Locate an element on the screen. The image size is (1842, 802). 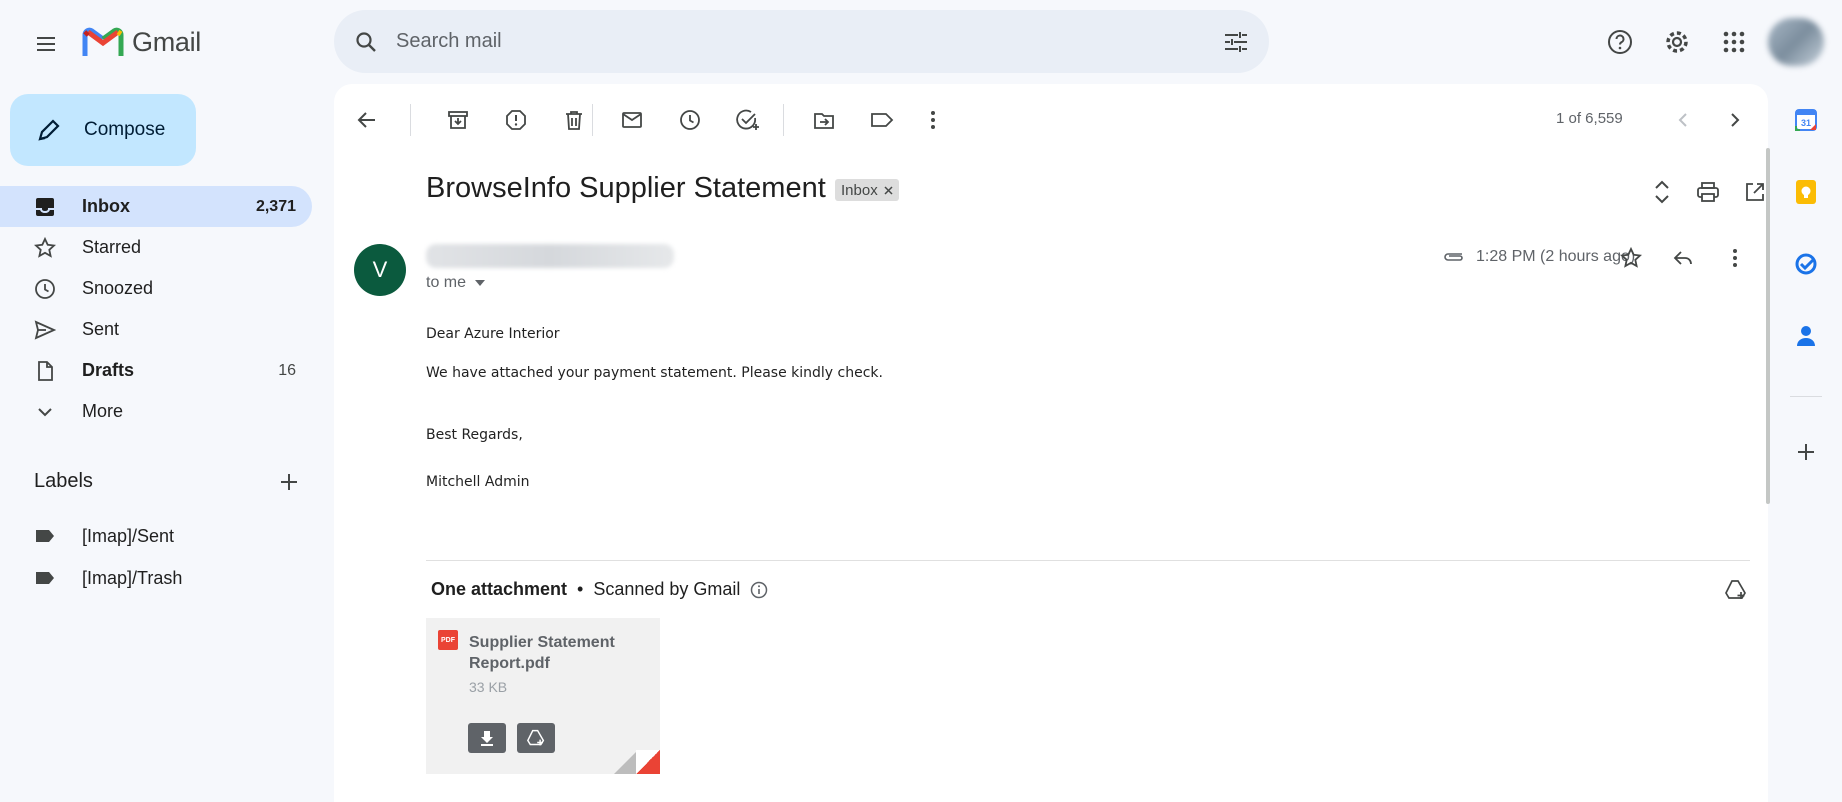
menu-icon is located at coordinates (46, 44).